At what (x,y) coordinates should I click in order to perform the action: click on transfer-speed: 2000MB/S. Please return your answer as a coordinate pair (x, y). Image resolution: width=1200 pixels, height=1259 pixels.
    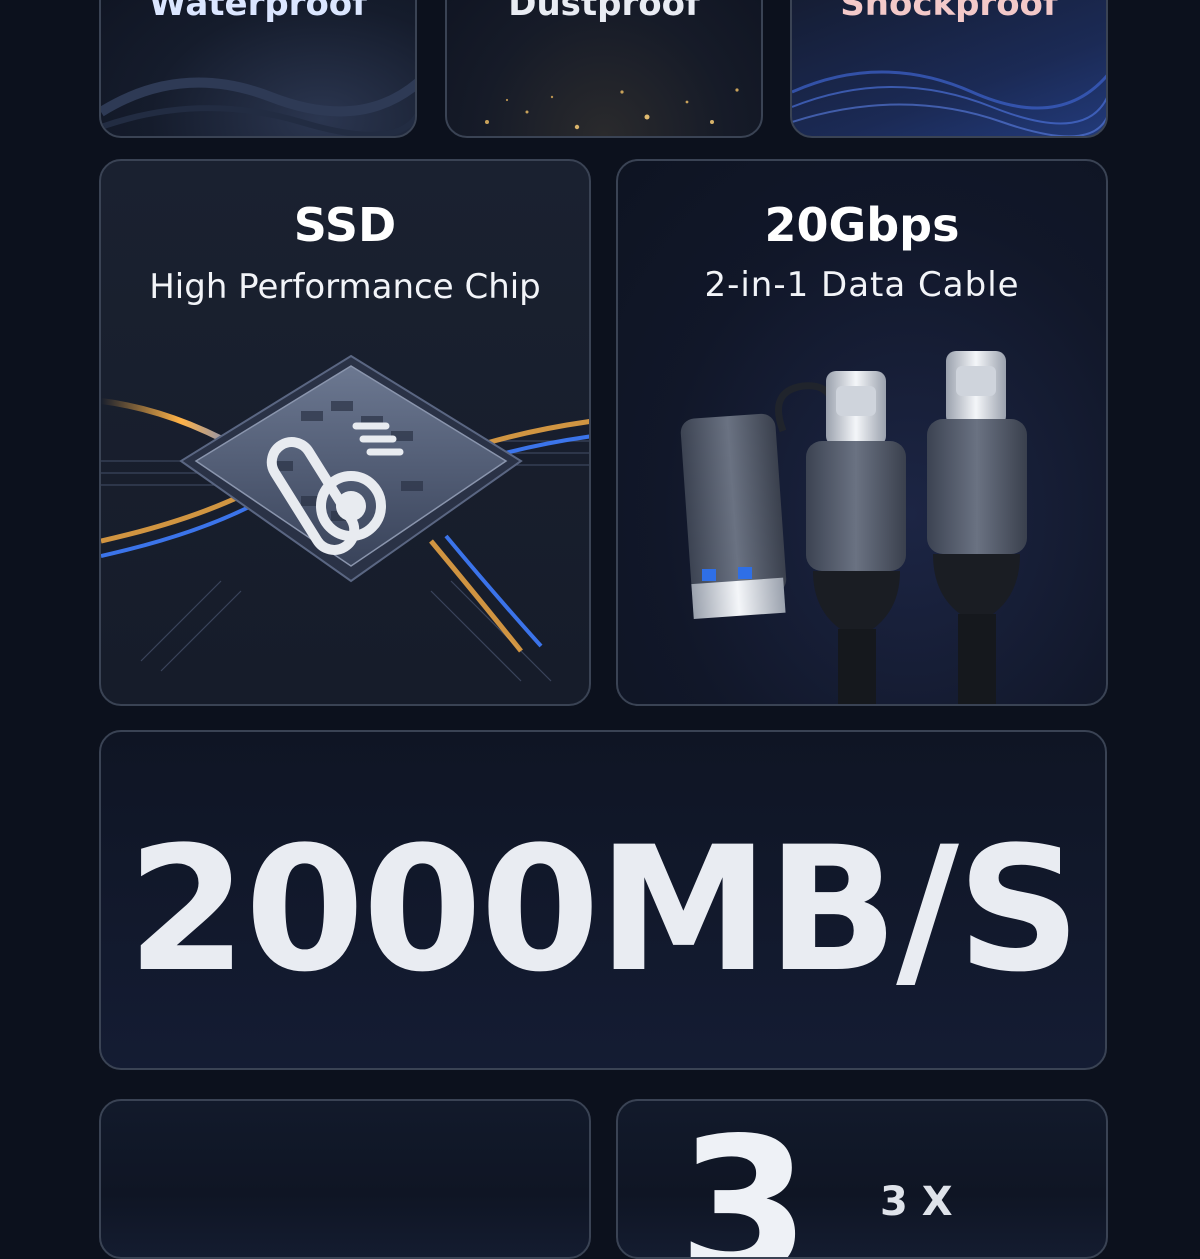
    Looking at the image, I should click on (604, 909).